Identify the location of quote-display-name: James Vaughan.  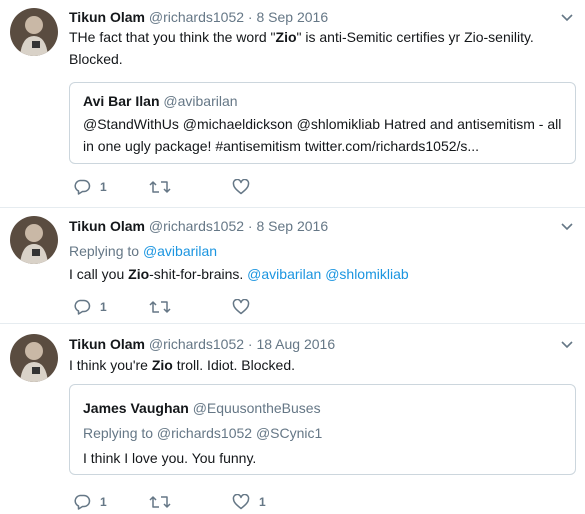
(136, 408).